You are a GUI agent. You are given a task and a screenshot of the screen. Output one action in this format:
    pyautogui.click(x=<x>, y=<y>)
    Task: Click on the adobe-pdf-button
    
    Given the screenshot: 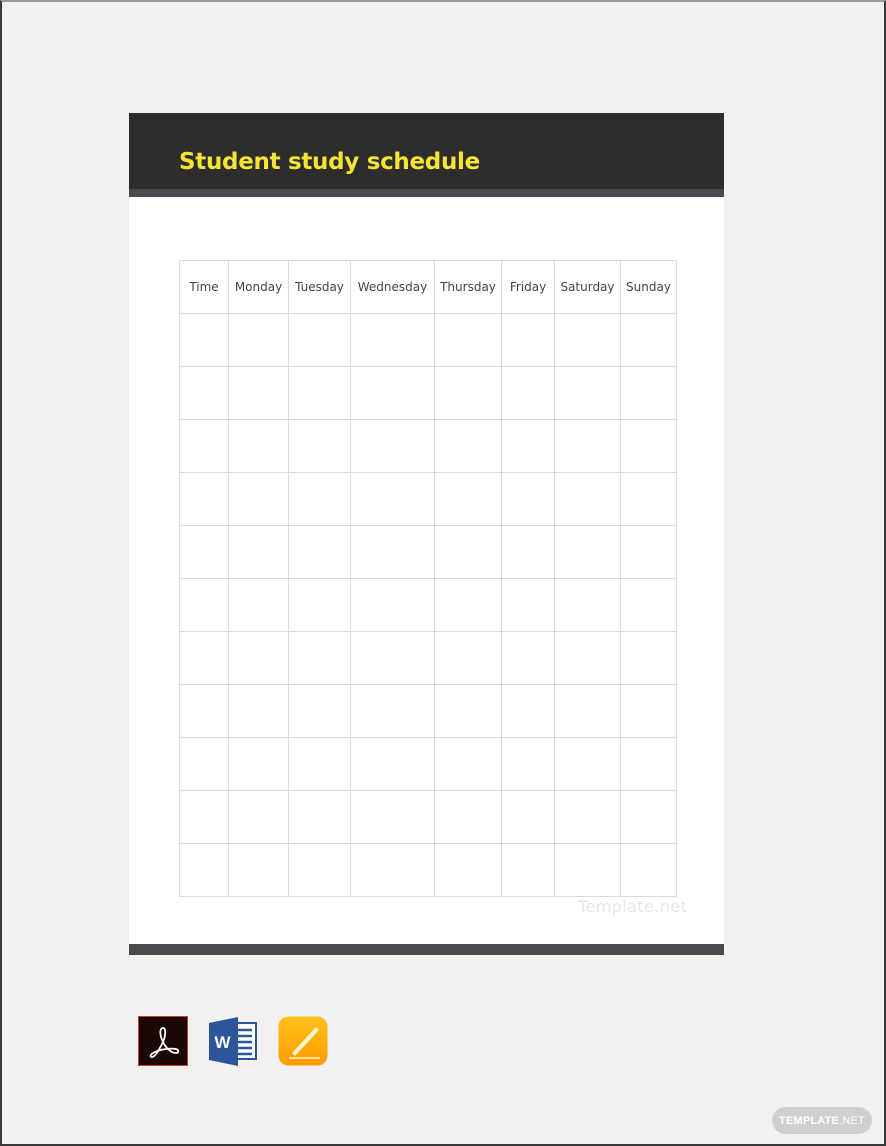 What is the action you would take?
    pyautogui.click(x=163, y=1041)
    